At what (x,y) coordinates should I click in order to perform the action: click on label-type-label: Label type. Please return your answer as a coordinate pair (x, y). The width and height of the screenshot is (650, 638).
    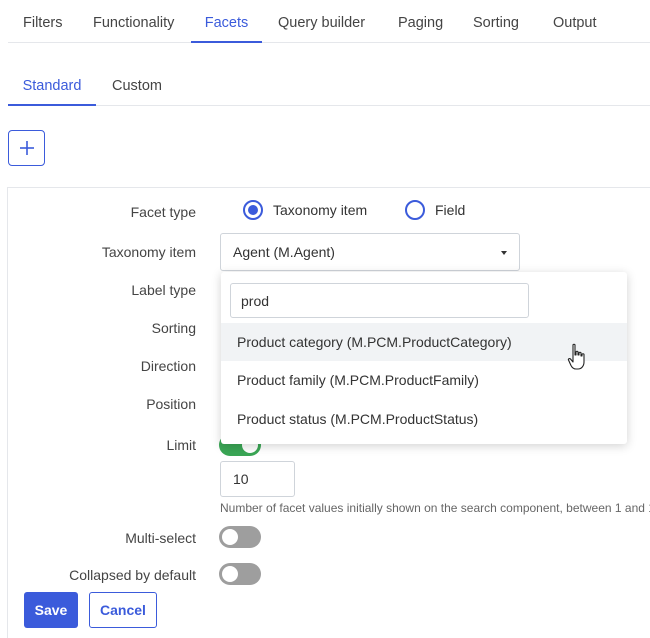
    Looking at the image, I should click on (163, 290).